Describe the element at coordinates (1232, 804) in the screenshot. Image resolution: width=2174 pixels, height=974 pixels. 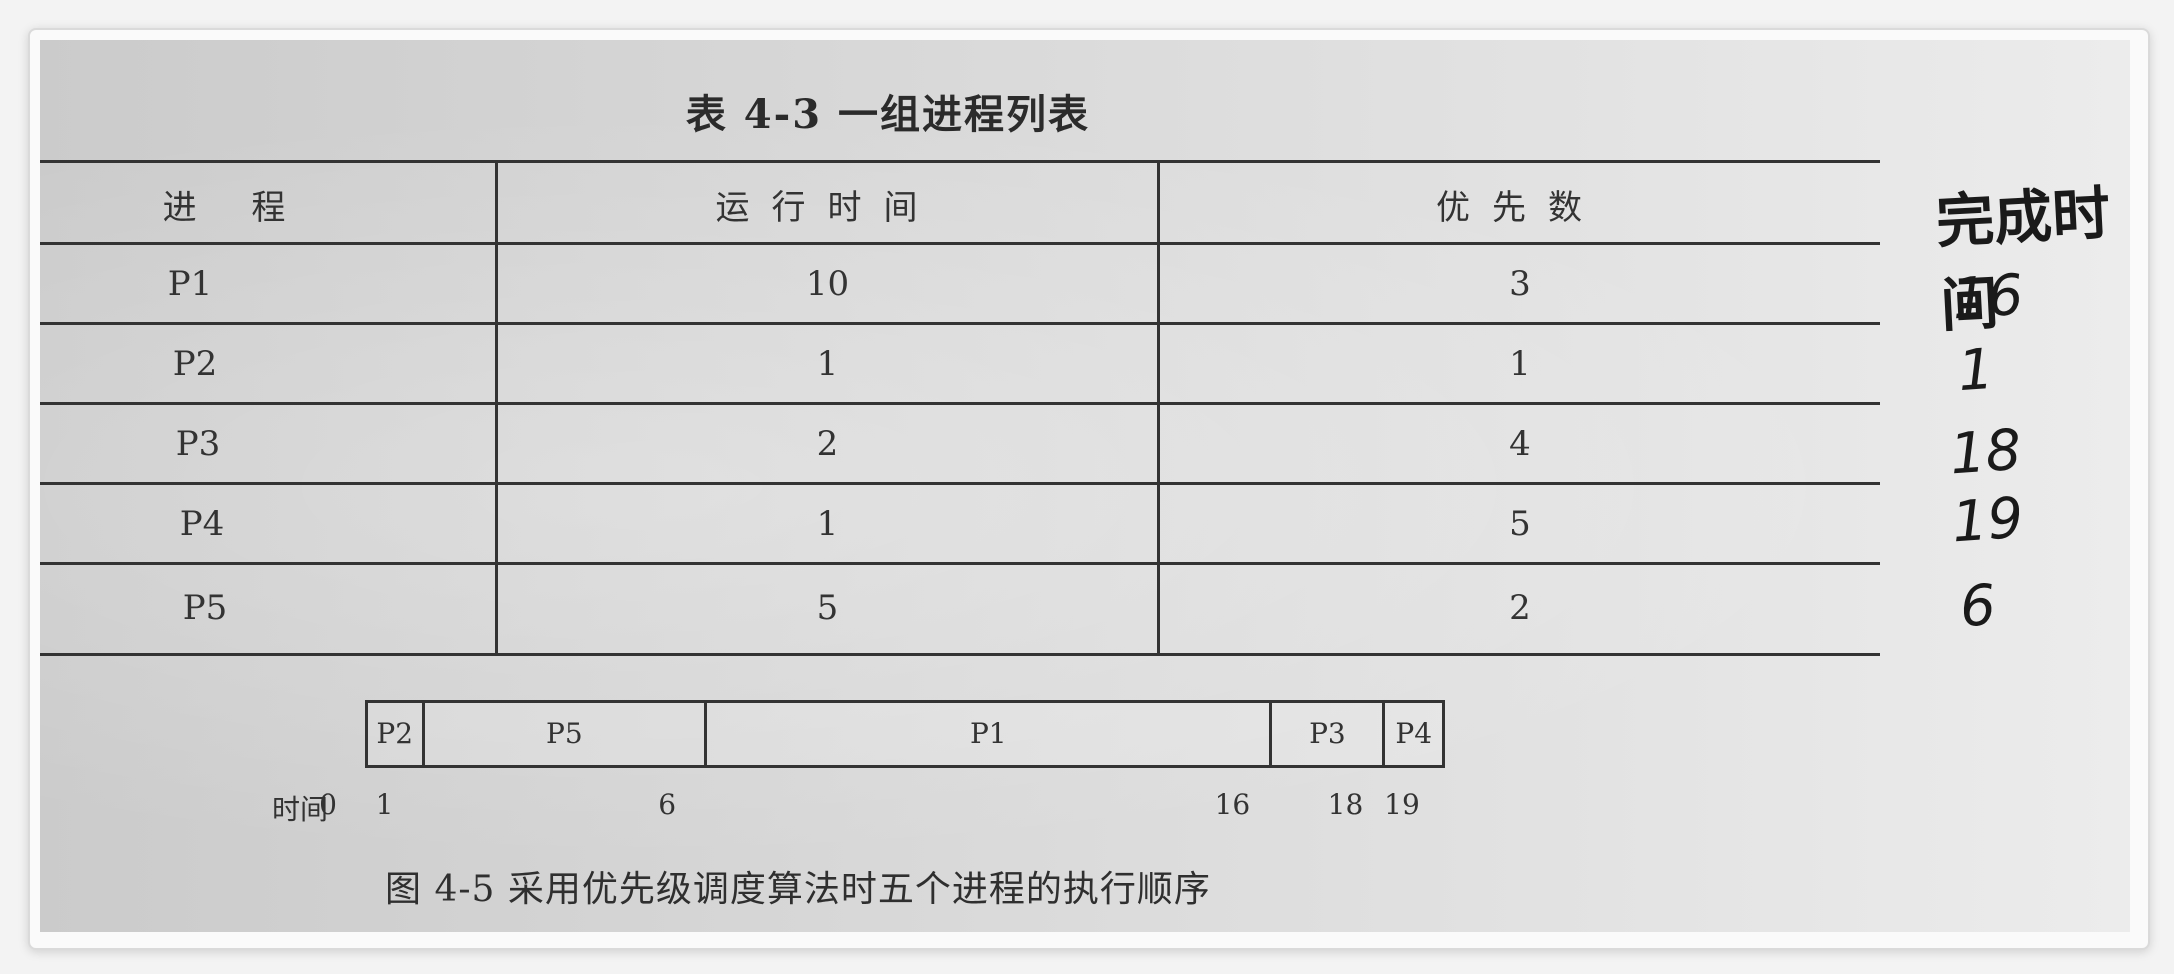
I see `time-tick: 16` at that location.